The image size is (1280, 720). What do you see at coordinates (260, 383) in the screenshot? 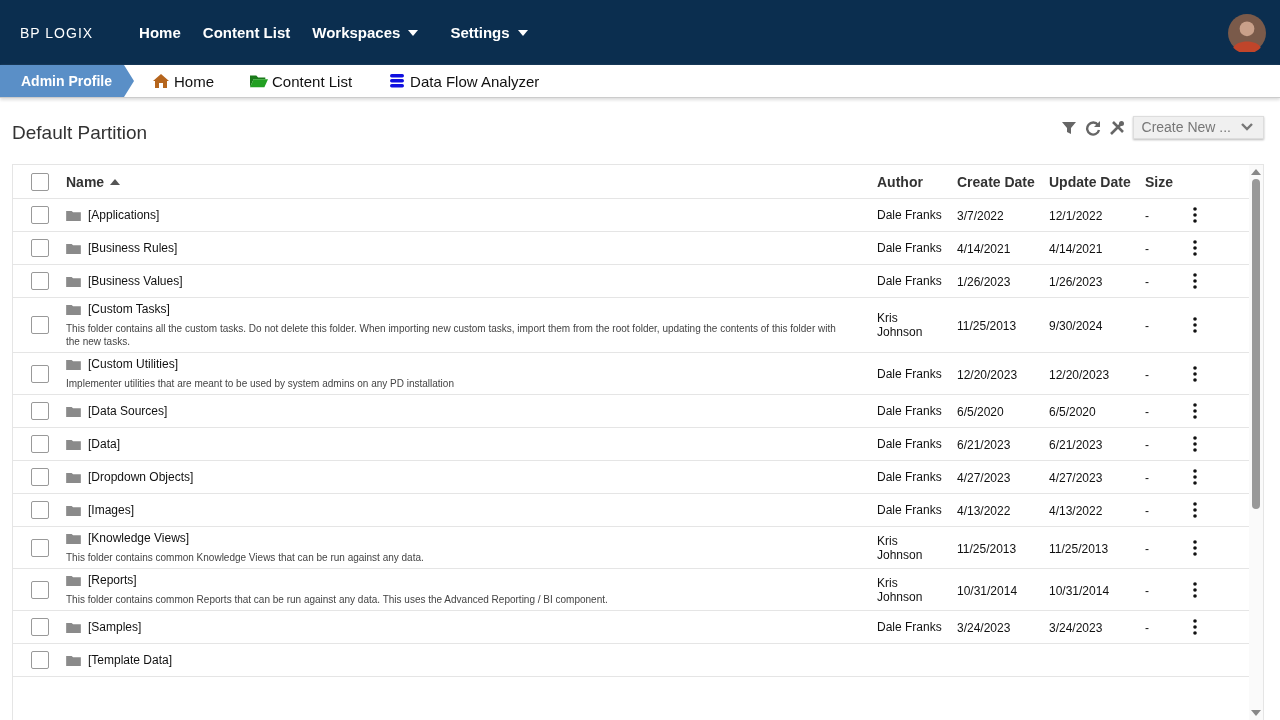
I see `folder-description: Implementer utilities that are meant to be used by system admins on any PD installation` at bounding box center [260, 383].